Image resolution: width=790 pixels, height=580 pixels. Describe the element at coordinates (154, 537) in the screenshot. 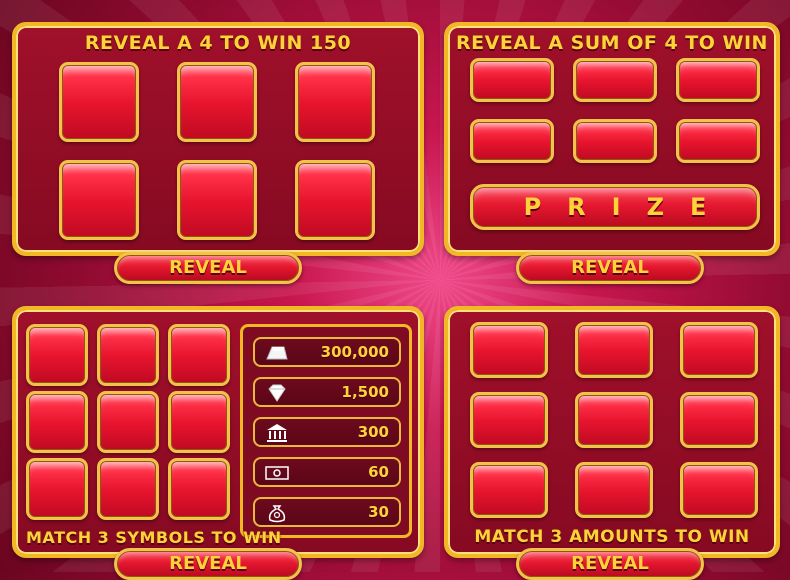

I see `panel-footer: MATCH 3 SYMBOLS TO WIN` at that location.